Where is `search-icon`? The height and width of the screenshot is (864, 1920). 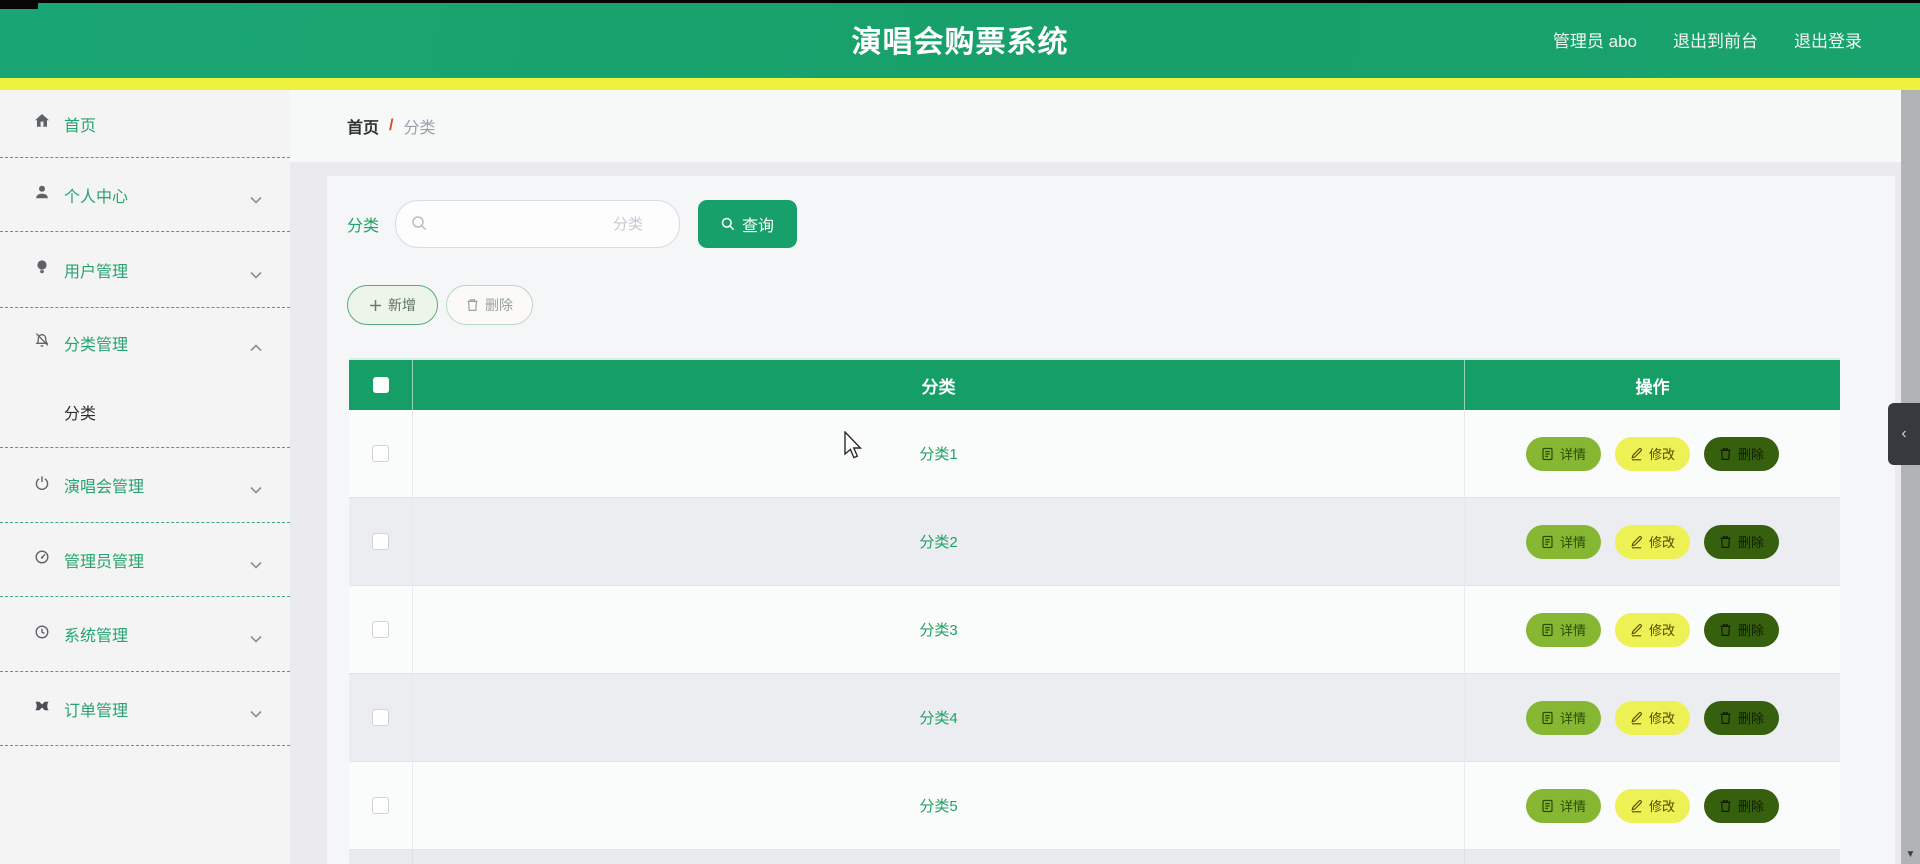
search-icon is located at coordinates (728, 224).